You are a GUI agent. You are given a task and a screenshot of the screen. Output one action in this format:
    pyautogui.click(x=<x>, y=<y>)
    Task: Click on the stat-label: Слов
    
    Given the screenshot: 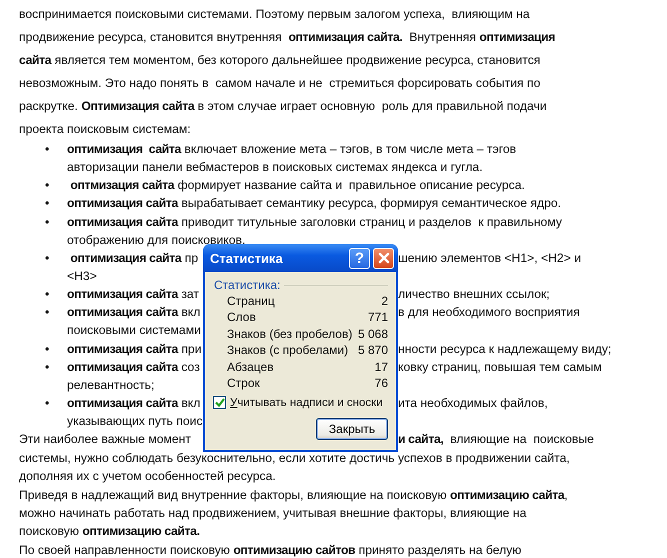 What is the action you would take?
    pyautogui.click(x=241, y=317)
    